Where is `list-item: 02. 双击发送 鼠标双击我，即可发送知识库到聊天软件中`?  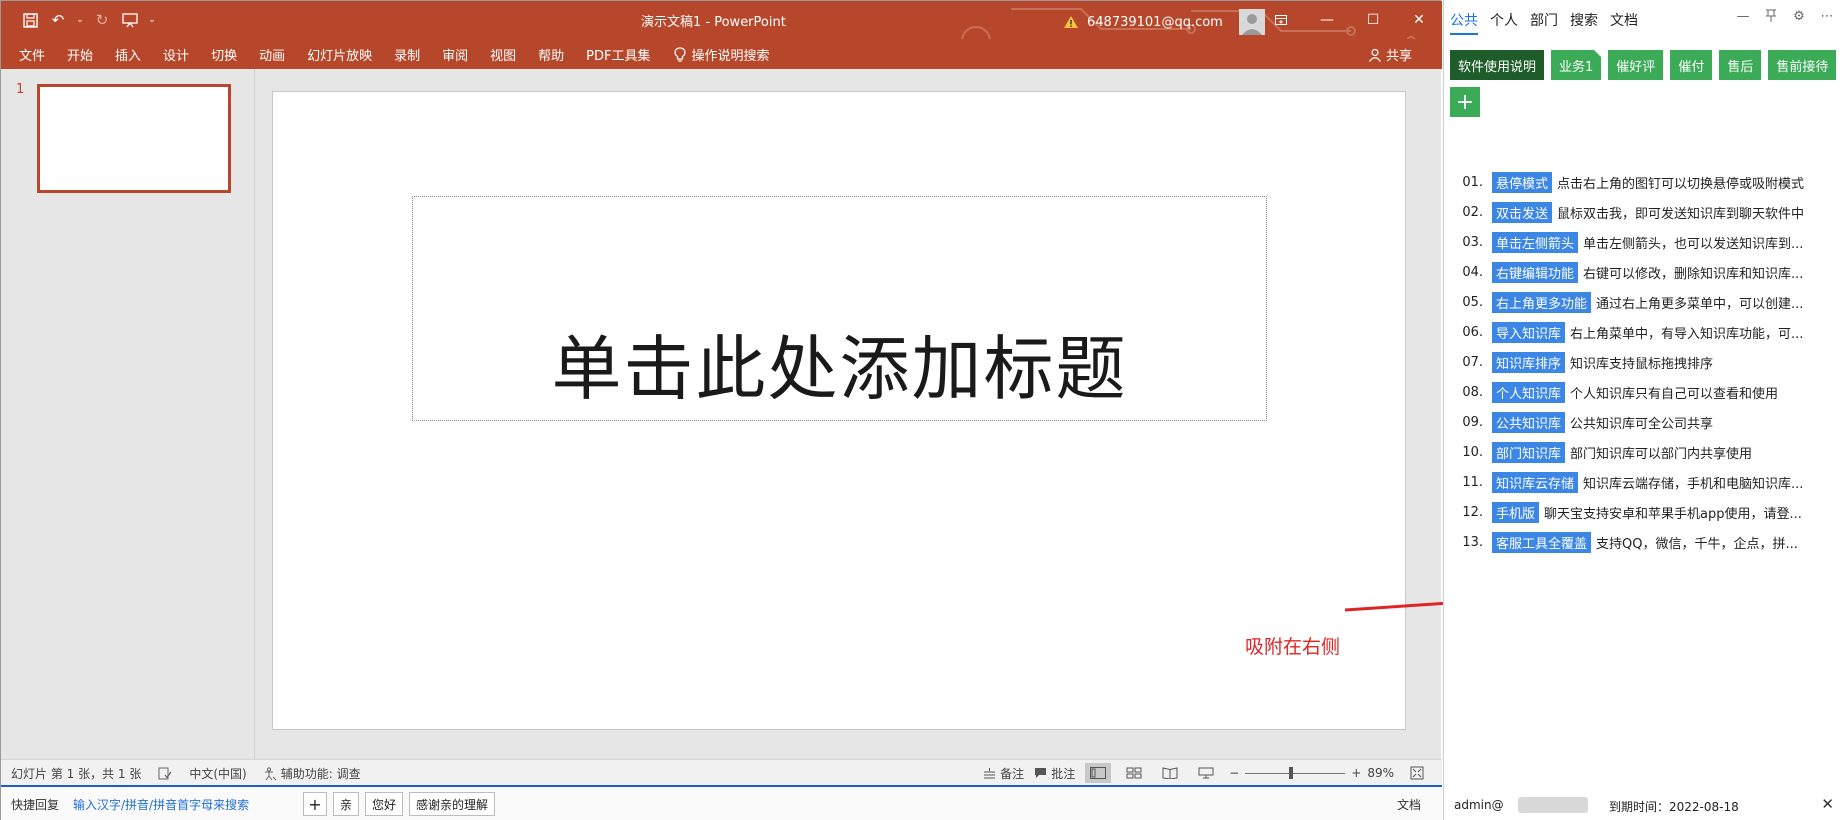 list-item: 02. 双击发送 鼠标双击我，即可发送知识库到聊天软件中 is located at coordinates (1643, 212).